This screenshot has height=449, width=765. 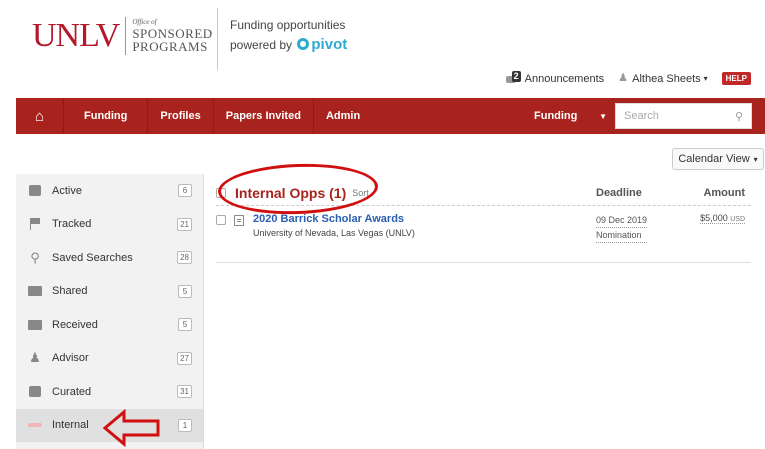 I want to click on nav-funding: Funding, so click(x=106, y=116).